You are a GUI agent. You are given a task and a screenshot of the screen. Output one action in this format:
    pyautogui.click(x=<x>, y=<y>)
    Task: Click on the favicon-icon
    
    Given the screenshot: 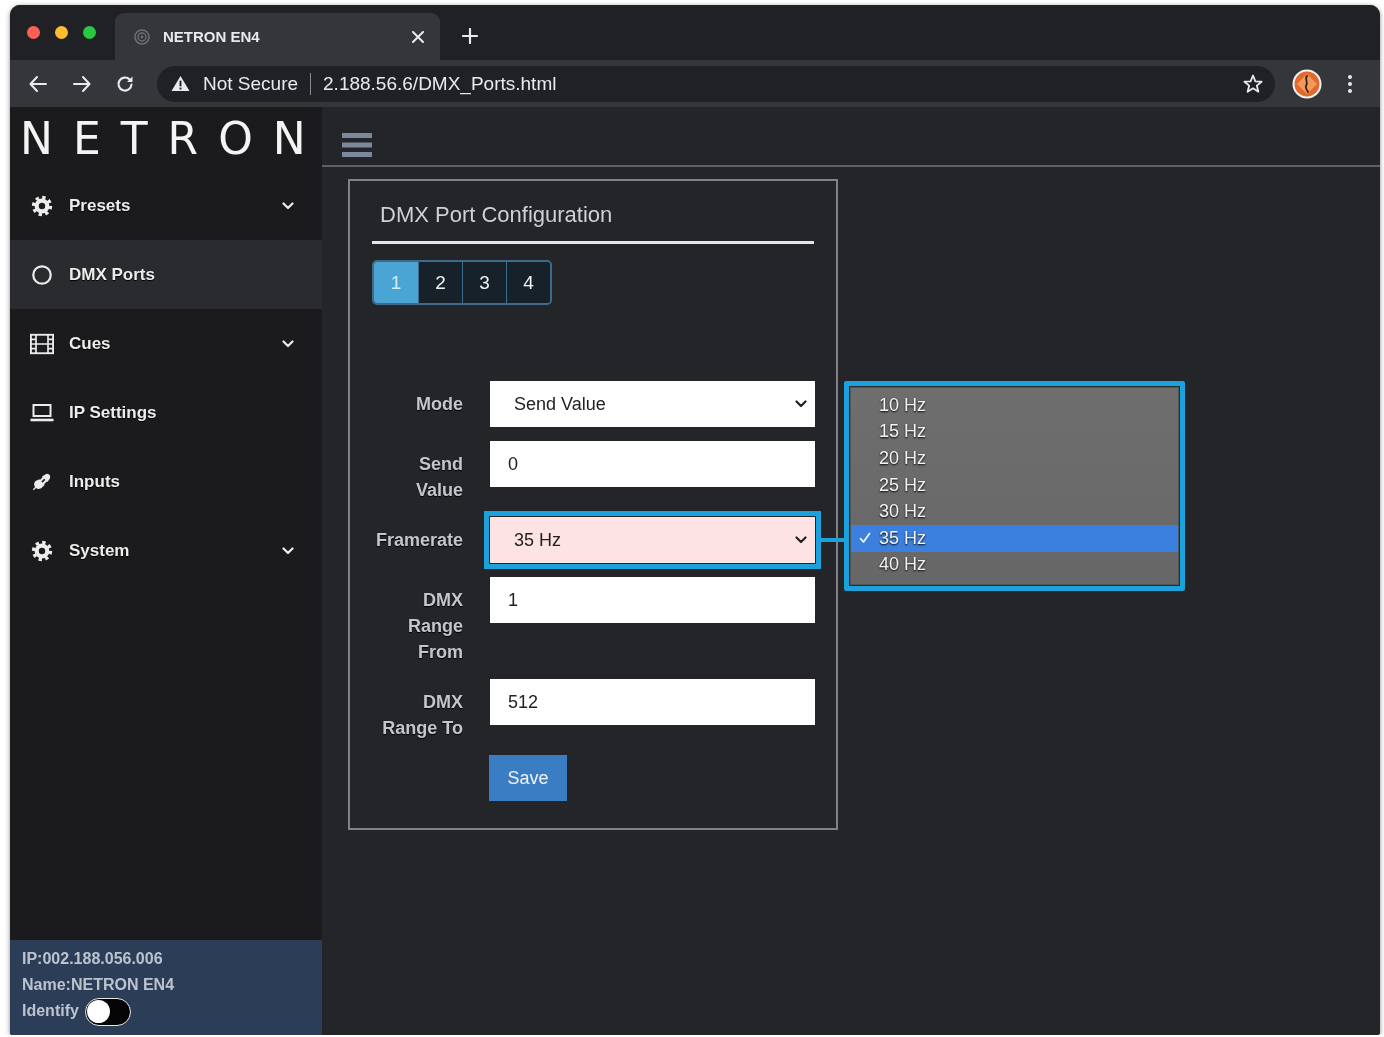 What is the action you would take?
    pyautogui.click(x=142, y=36)
    